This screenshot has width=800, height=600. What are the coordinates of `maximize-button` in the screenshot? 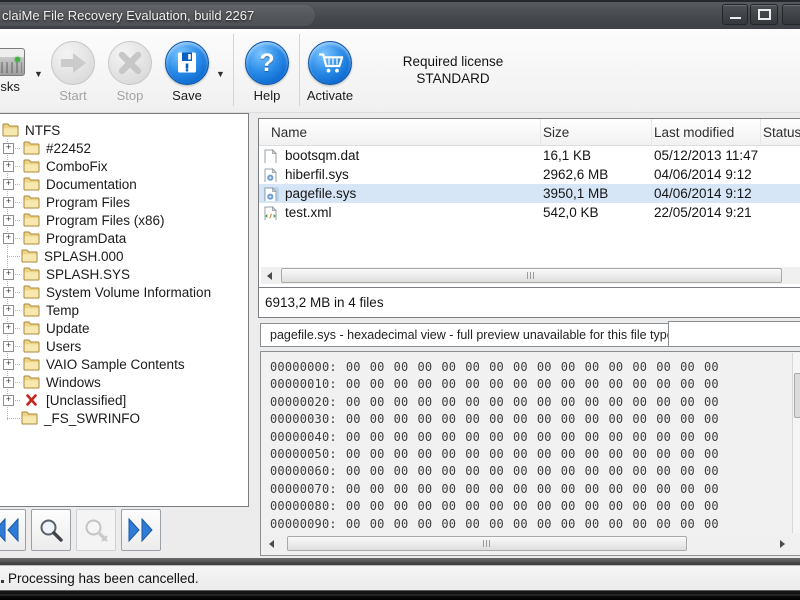 It's located at (764, 14).